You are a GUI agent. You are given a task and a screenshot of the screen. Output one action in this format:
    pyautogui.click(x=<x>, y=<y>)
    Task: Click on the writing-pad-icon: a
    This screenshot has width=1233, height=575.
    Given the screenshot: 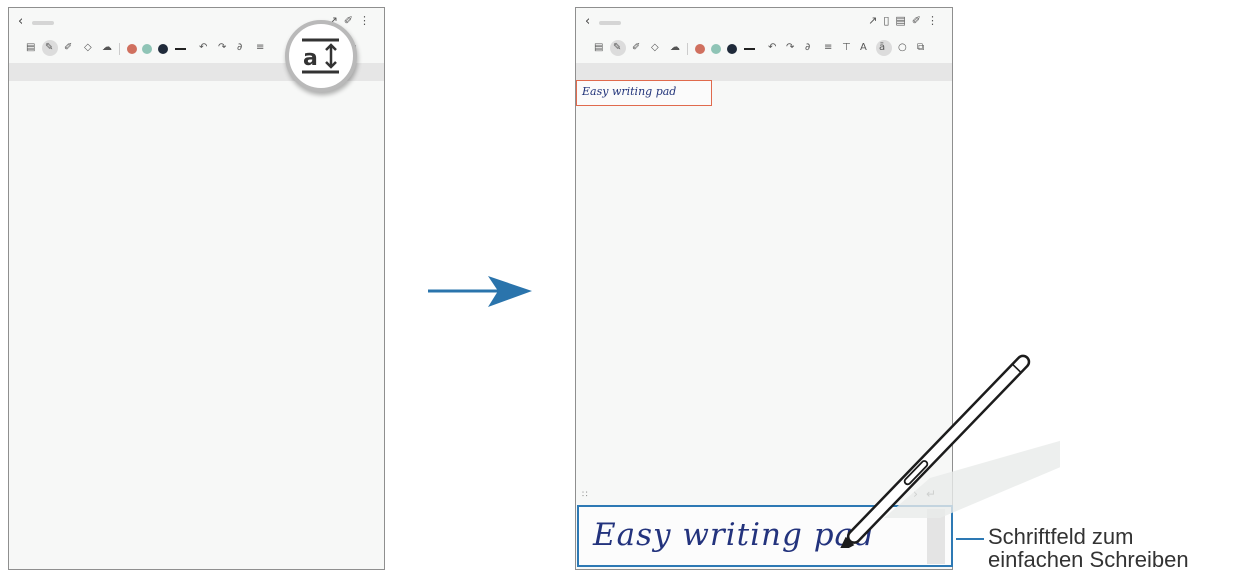 What is the action you would take?
    pyautogui.click(x=321, y=56)
    